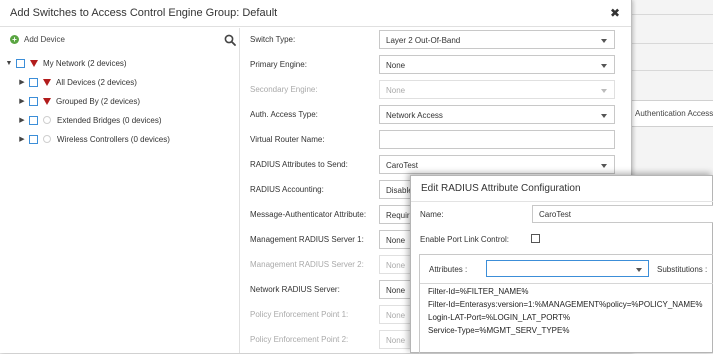  What do you see at coordinates (396, 90) in the screenshot?
I see `secondary-engine-value: None` at bounding box center [396, 90].